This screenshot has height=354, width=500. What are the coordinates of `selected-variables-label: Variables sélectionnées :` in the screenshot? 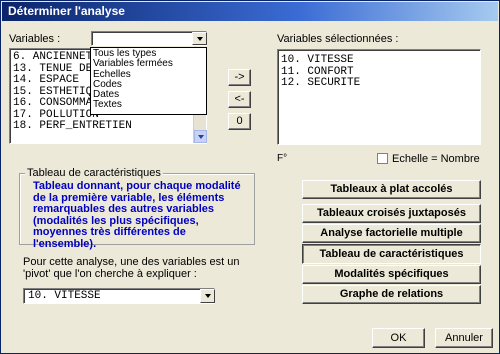 It's located at (338, 39).